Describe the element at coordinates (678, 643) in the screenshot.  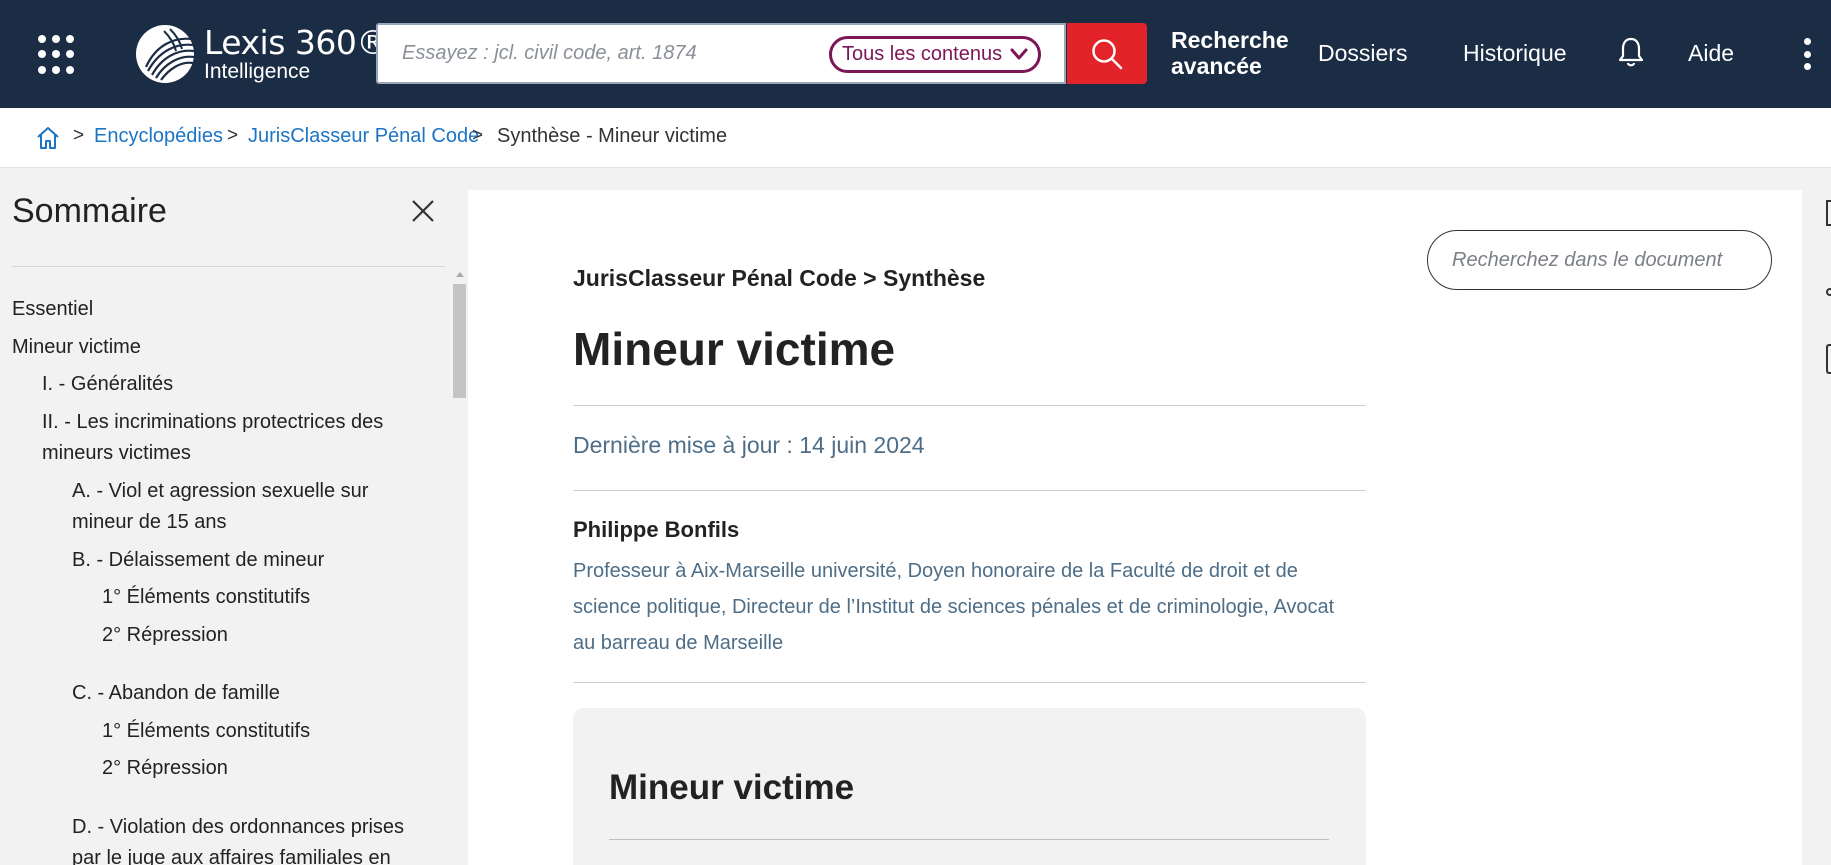
I see `author-description-line: au barreau de Marseille` at that location.